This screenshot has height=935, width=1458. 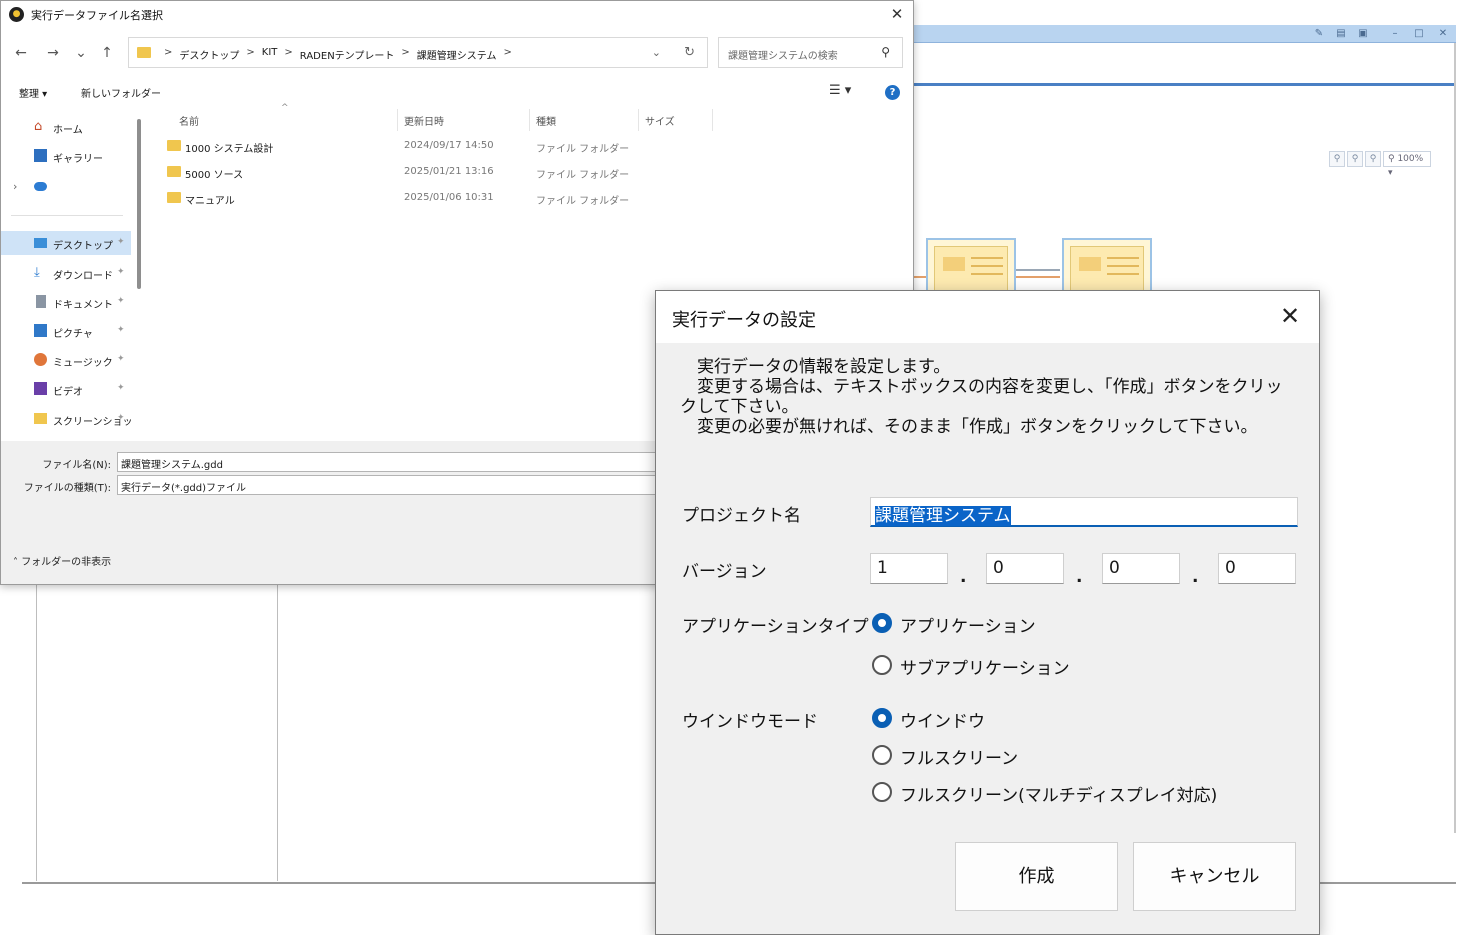 I want to click on maximize-icon: □, so click(x=1419, y=33).